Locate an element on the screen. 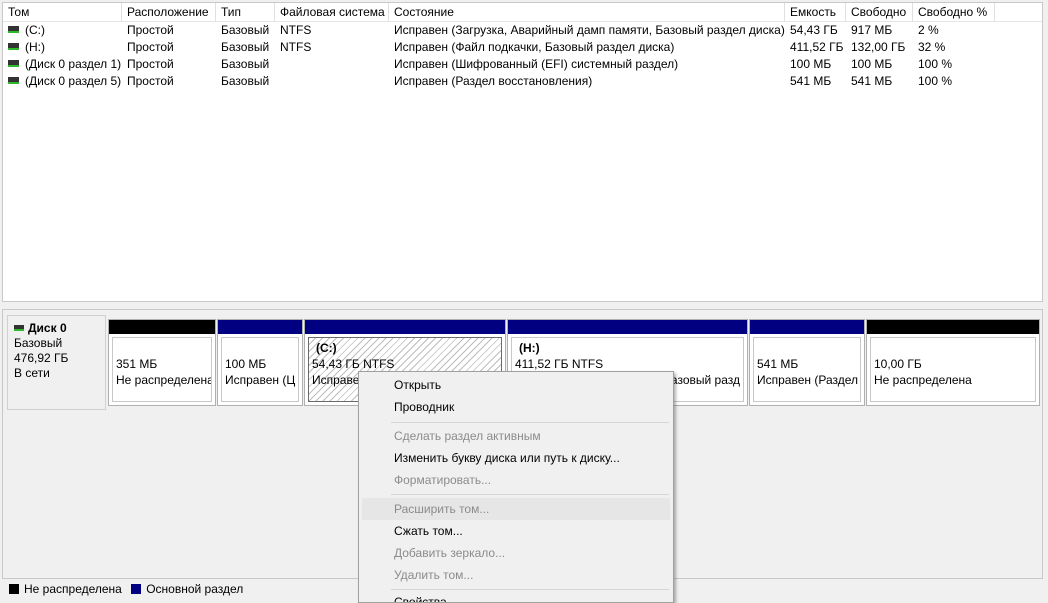 The height and width of the screenshot is (603, 1048). disk-size: 476,92 ГБ is located at coordinates (41, 358).